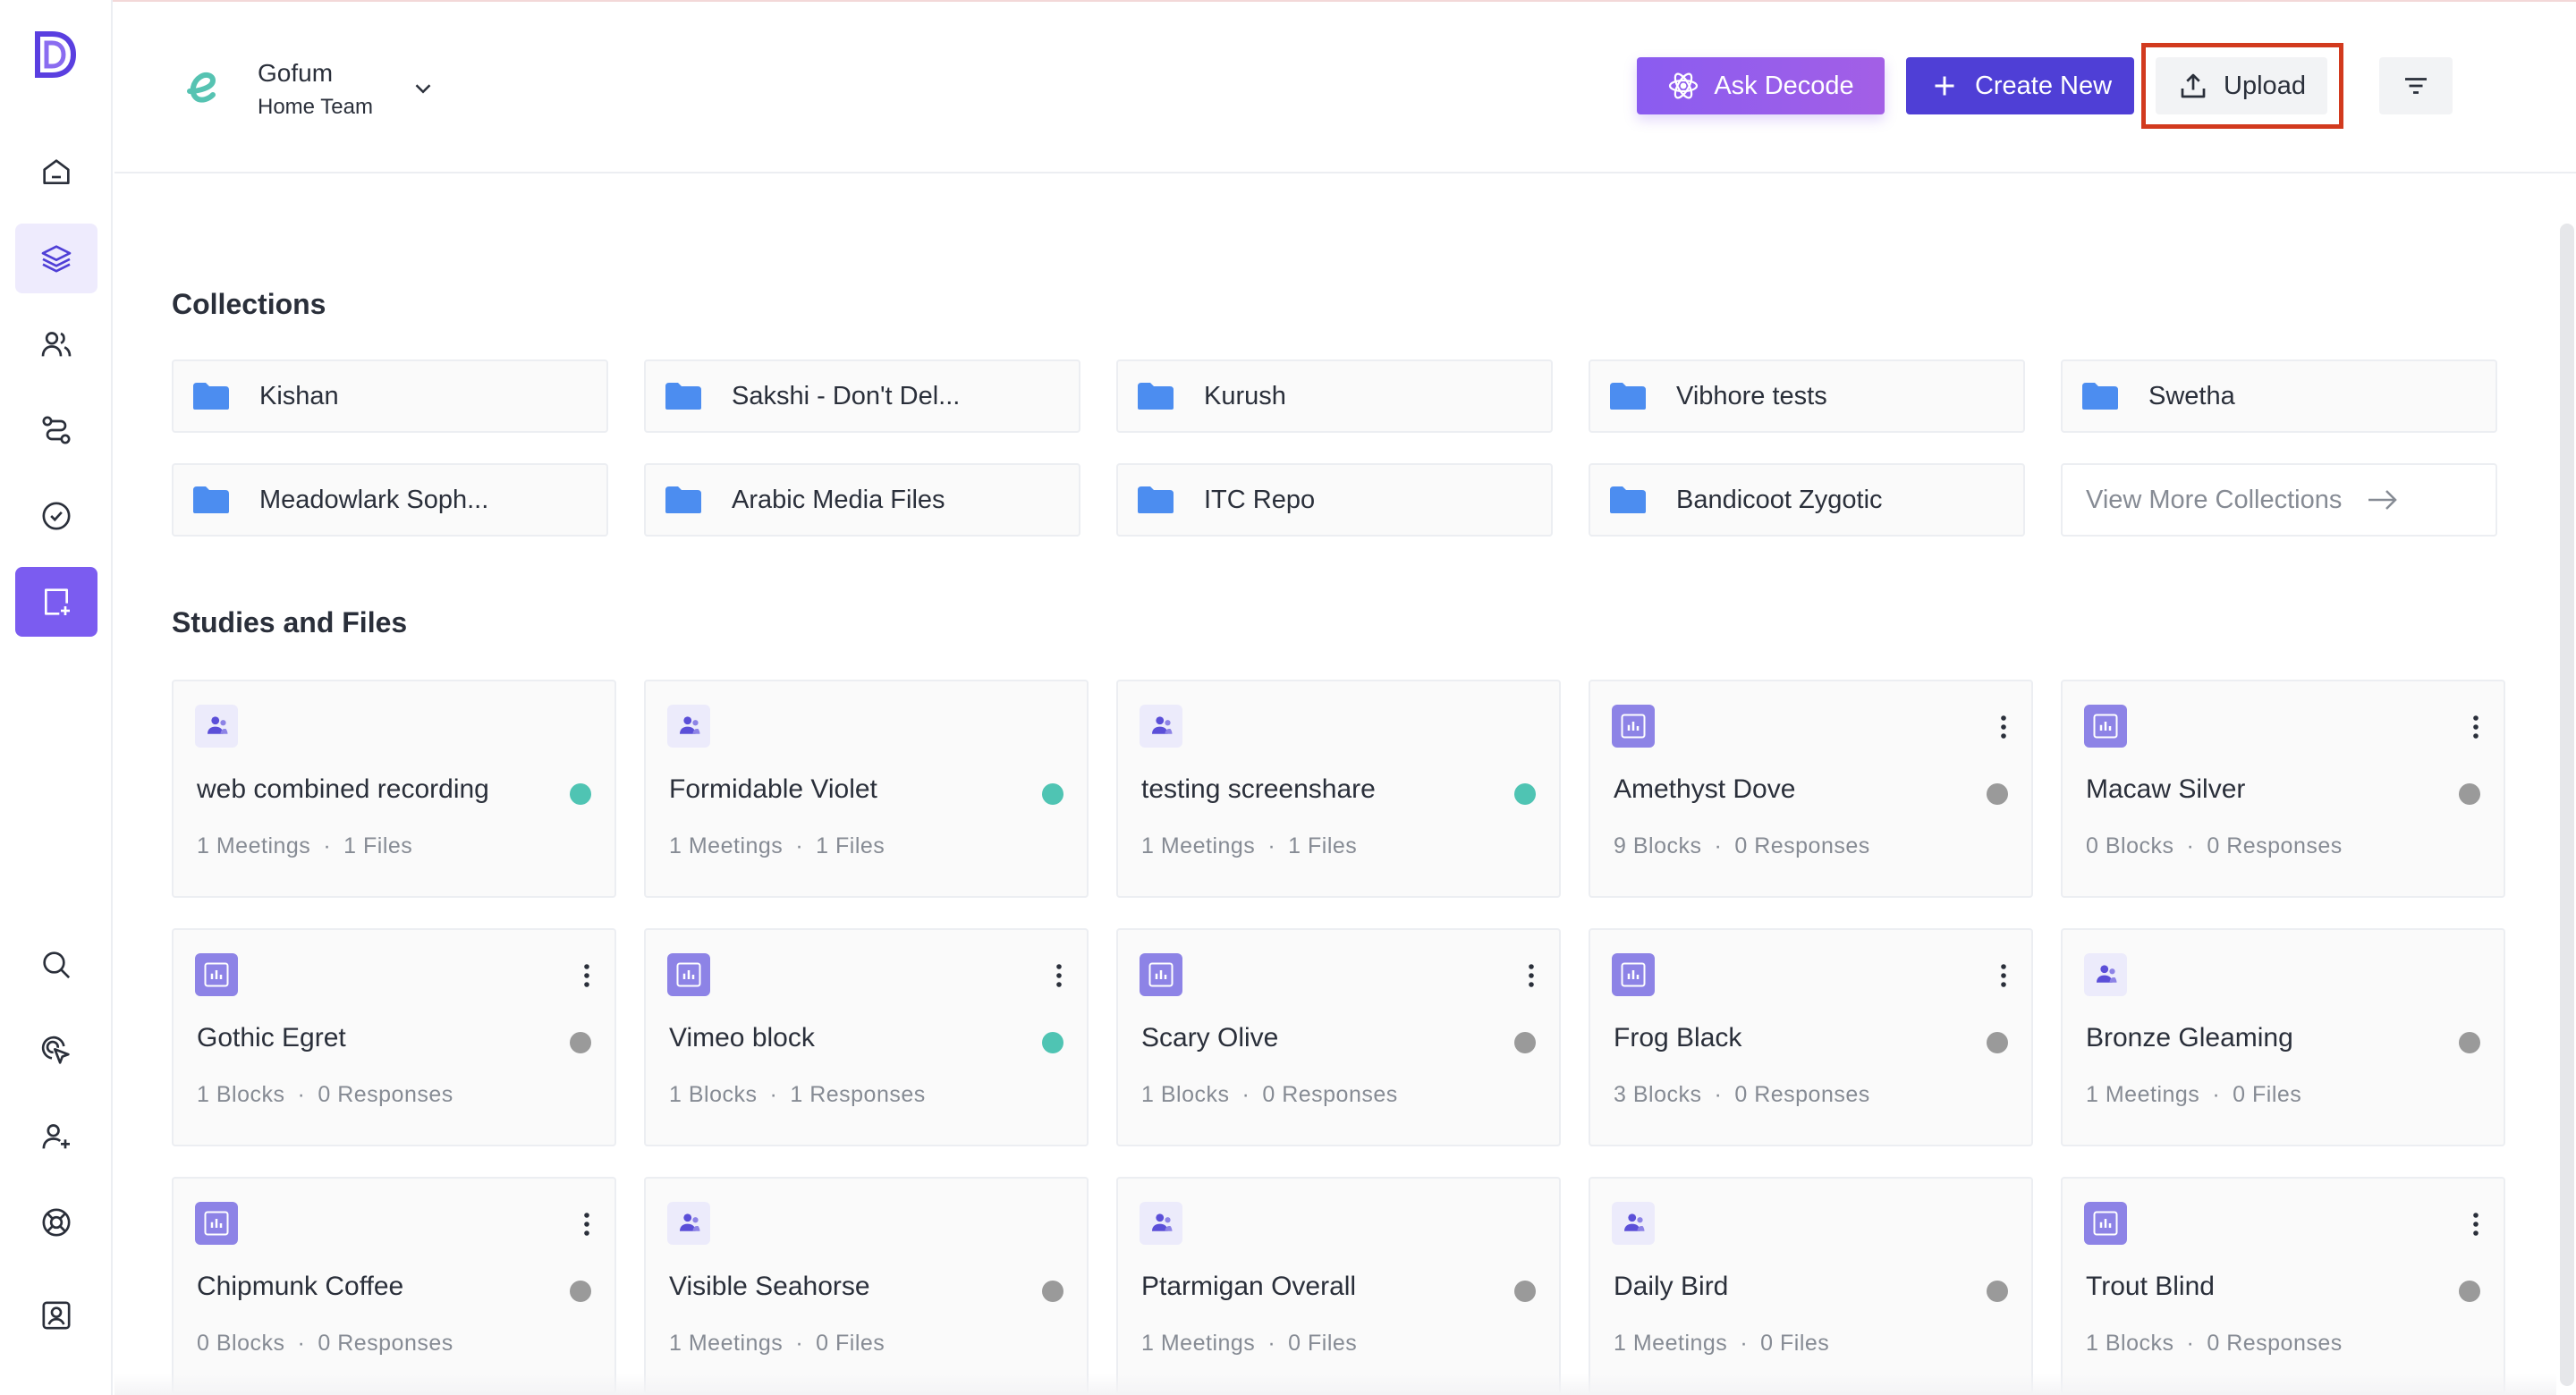 The width and height of the screenshot is (2576, 1395). What do you see at coordinates (2283, 1286) in the screenshot?
I see `study-card: Trout Blind 1 Blocks · 0 Responses` at bounding box center [2283, 1286].